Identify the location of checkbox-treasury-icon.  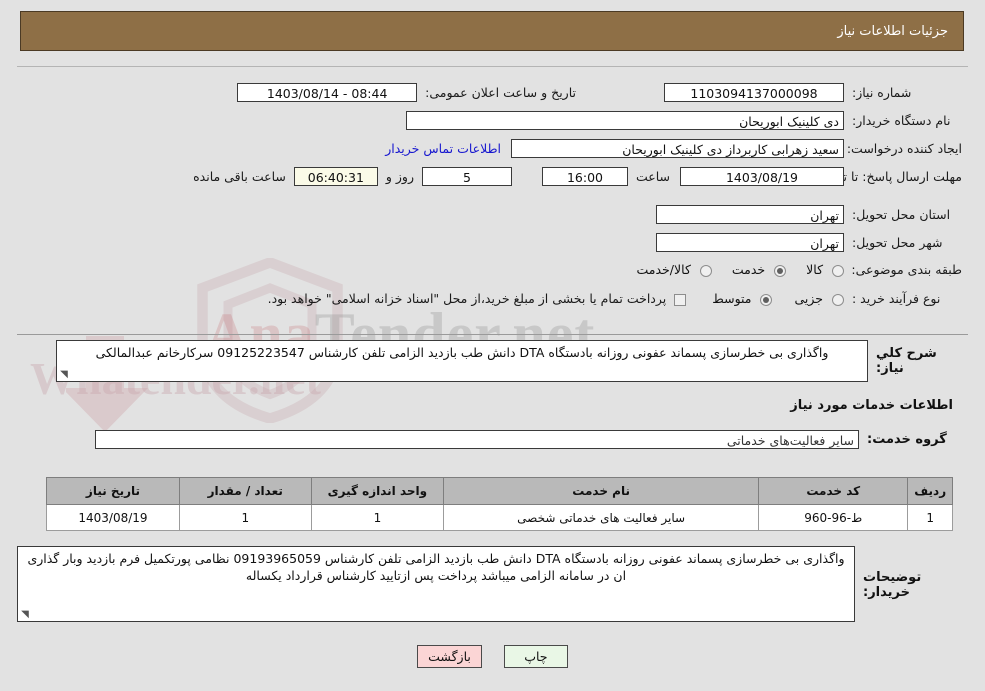
(680, 299).